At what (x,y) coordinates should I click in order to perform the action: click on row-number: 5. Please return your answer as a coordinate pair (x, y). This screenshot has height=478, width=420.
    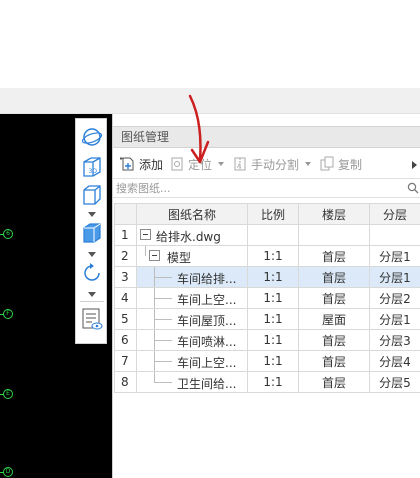
    Looking at the image, I should click on (125, 319).